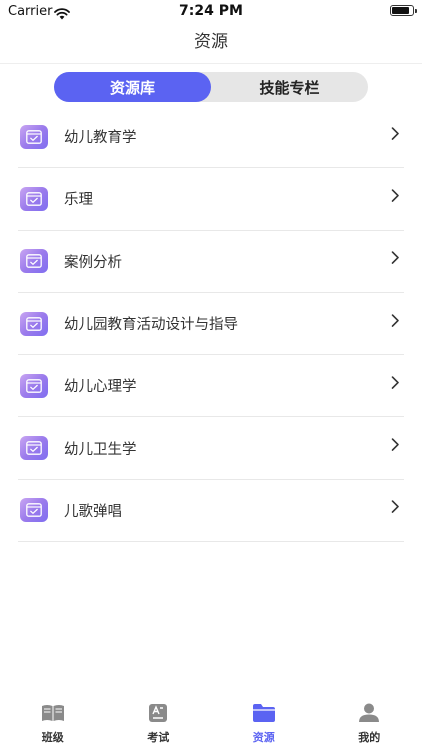 Image resolution: width=422 pixels, height=750 pixels. Describe the element at coordinates (211, 262) in the screenshot. I see `list-item: 案例分析` at that location.